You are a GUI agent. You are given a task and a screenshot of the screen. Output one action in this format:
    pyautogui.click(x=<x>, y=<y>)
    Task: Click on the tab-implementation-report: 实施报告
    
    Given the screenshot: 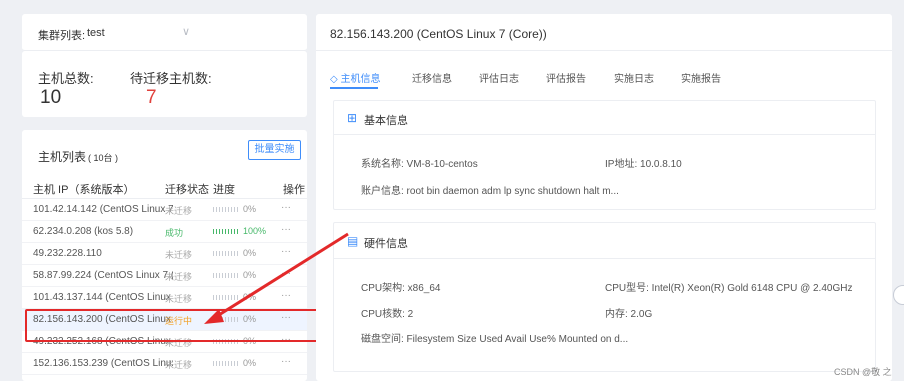 What is the action you would take?
    pyautogui.click(x=701, y=77)
    